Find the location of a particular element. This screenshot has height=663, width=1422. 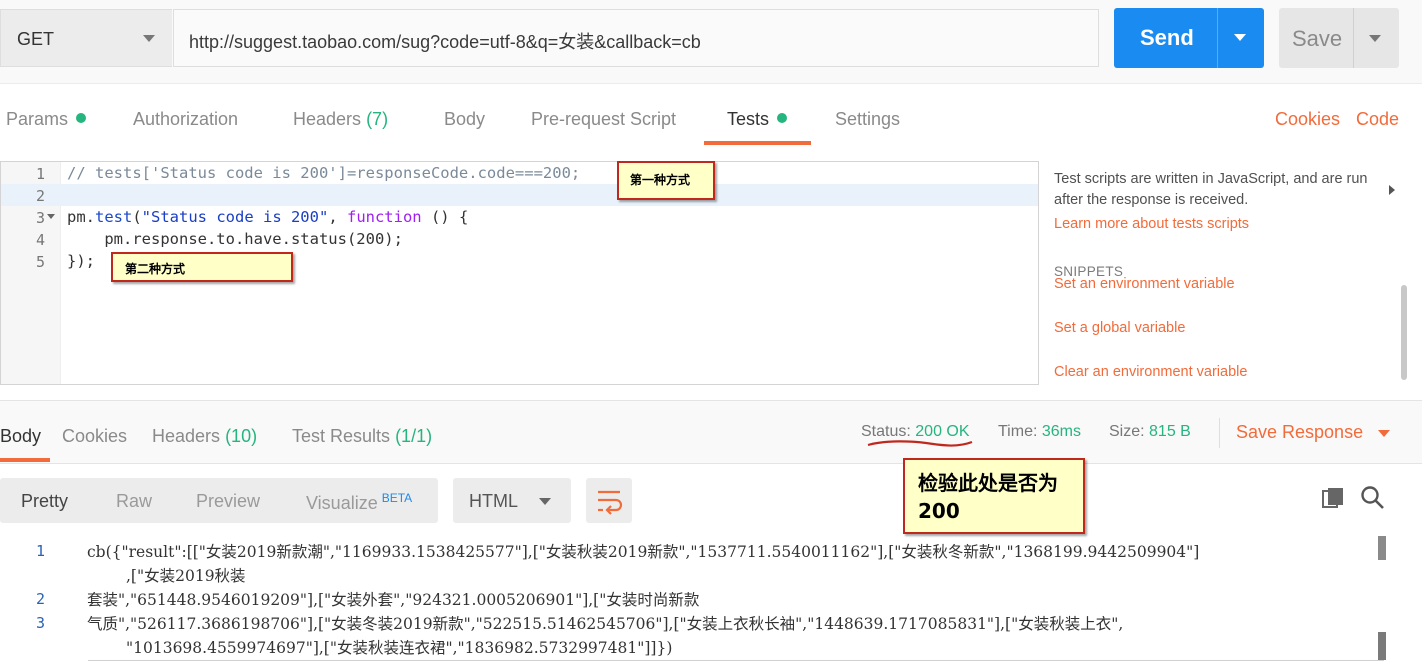

tab-body: Body is located at coordinates (464, 119).